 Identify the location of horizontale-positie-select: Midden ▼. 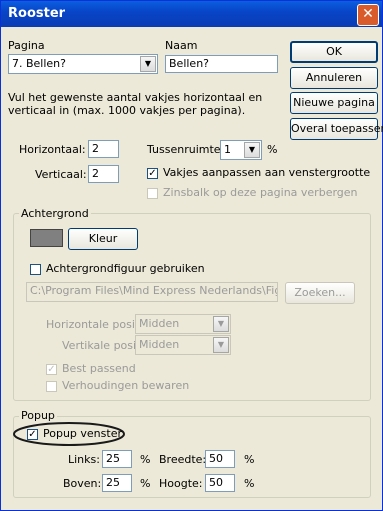
(183, 324).